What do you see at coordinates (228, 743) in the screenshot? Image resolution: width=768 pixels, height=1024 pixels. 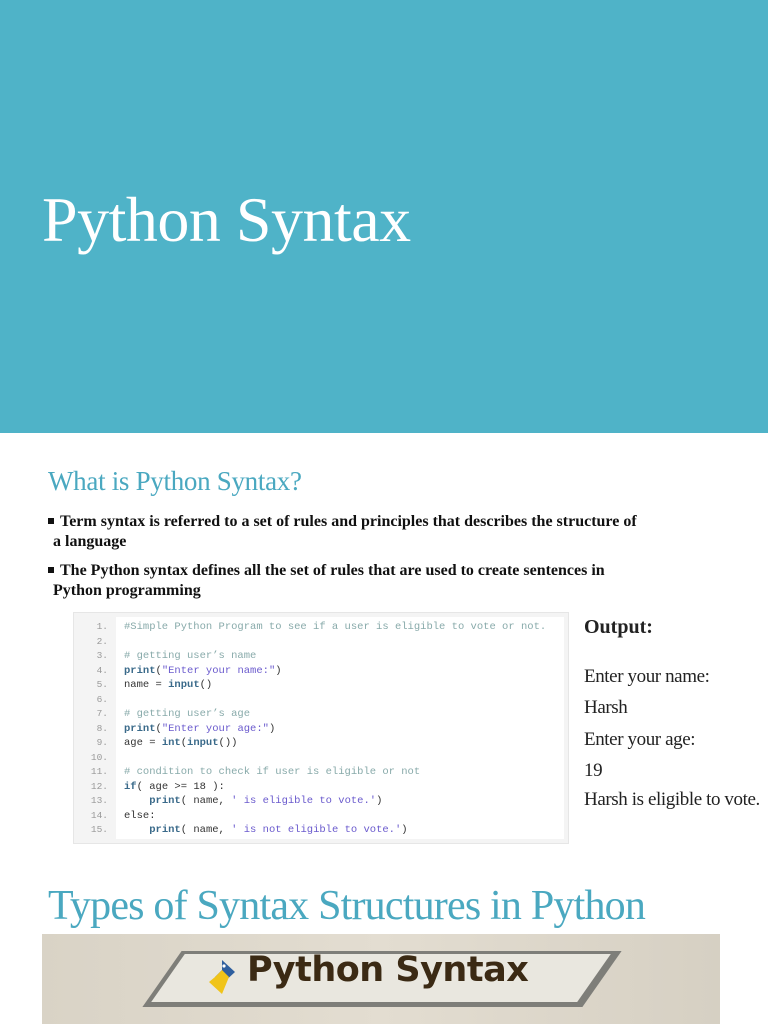 I see `code-token-plain: ())` at bounding box center [228, 743].